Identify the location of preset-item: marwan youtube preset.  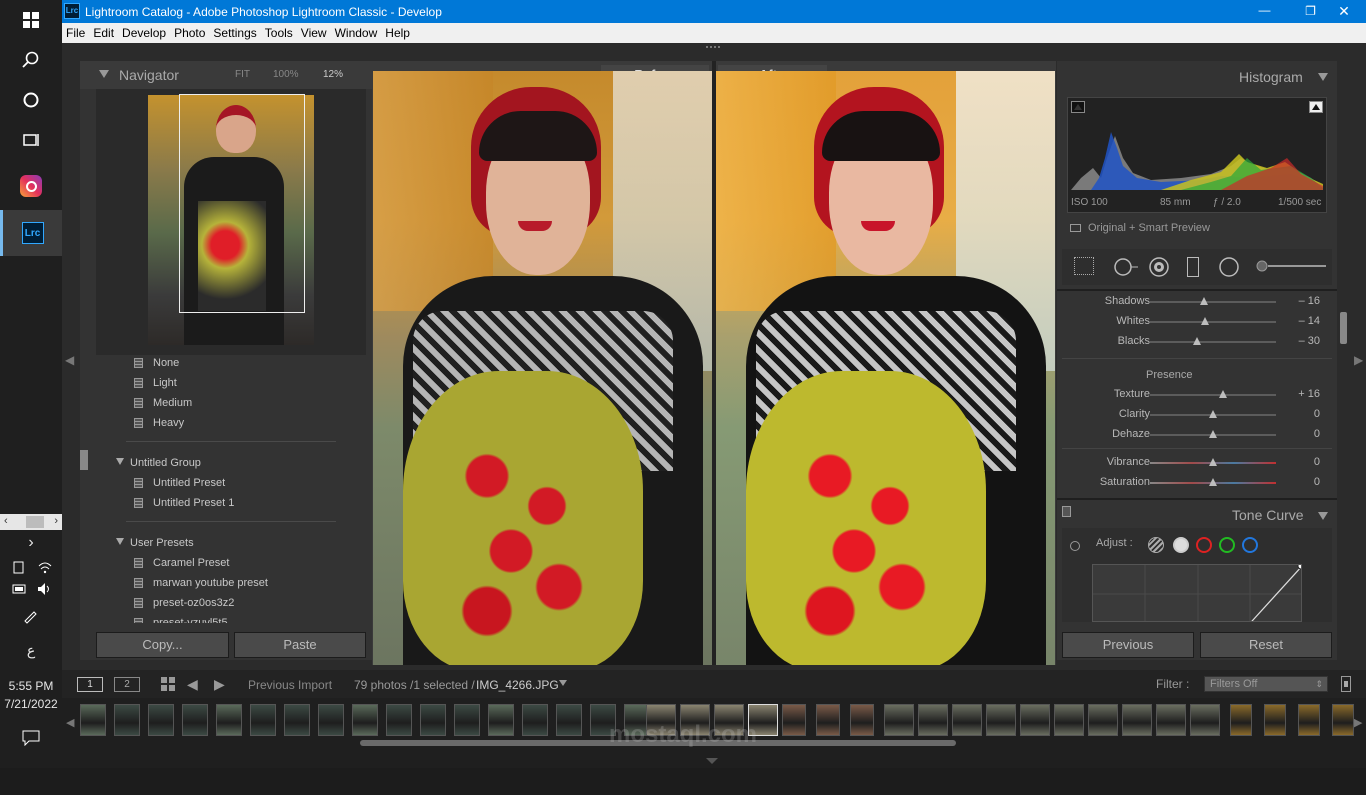
(226, 583).